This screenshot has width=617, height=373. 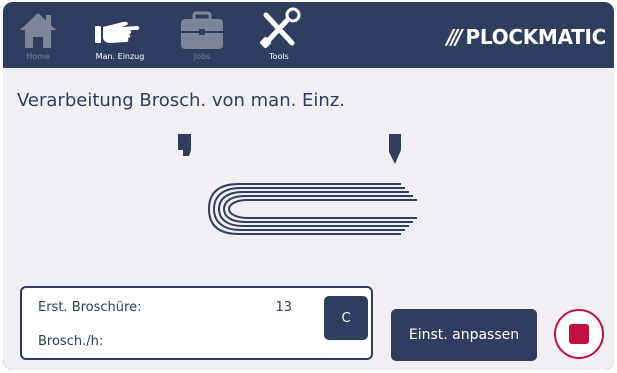 I want to click on nav-tools: Tools, so click(x=279, y=35).